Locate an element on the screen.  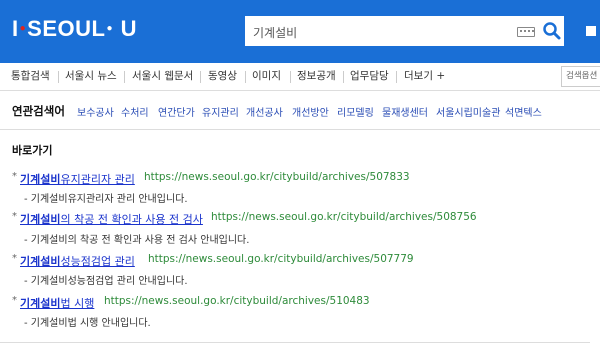
result-title-rest: 법 시행 is located at coordinates (77, 303).